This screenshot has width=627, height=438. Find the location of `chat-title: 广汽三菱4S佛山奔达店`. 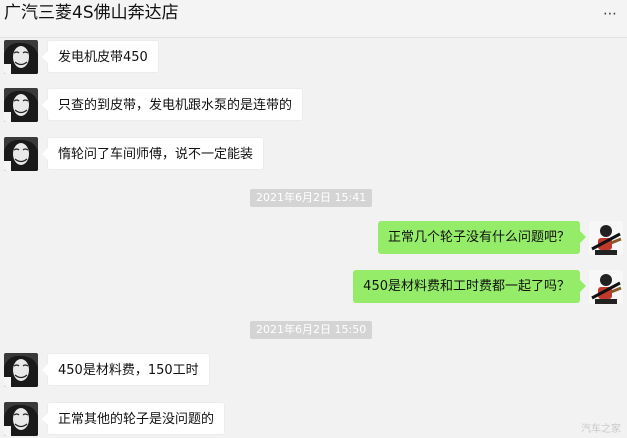

chat-title: 广汽三菱4S佛山奔达店 is located at coordinates (91, 13).